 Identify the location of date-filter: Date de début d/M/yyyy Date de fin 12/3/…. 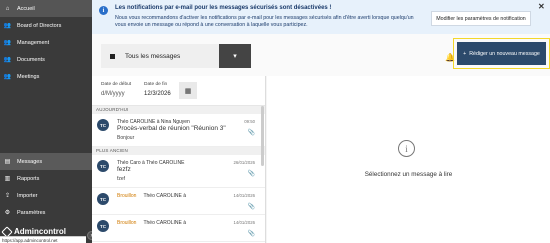
(178, 91).